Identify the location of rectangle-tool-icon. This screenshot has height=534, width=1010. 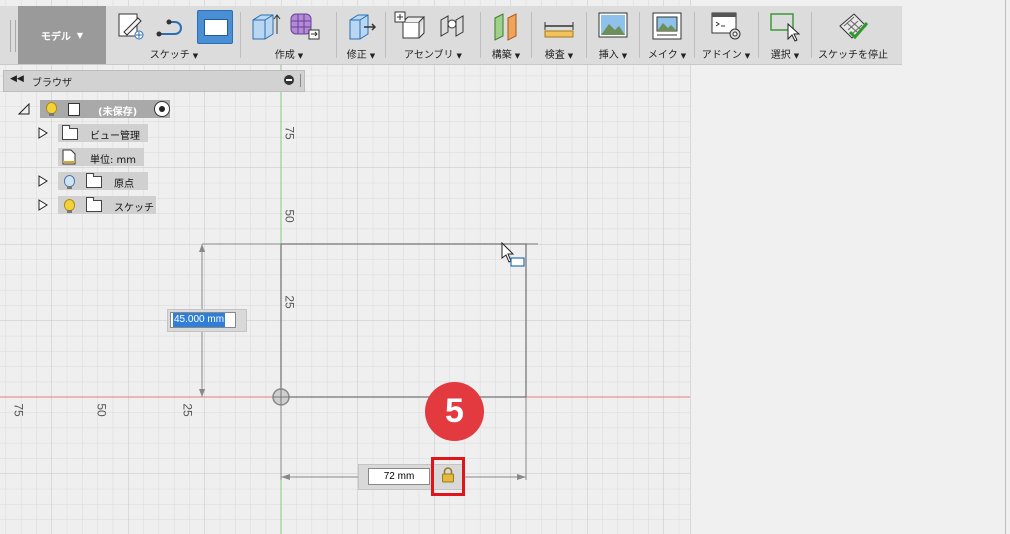
(215, 27).